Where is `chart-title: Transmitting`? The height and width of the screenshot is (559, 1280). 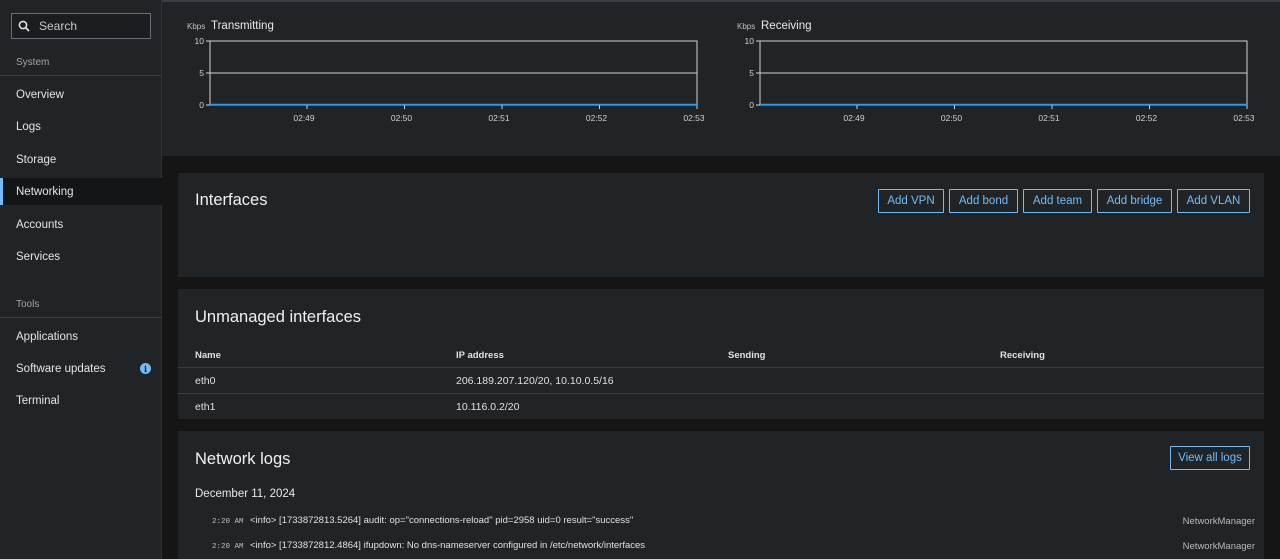 chart-title: Transmitting is located at coordinates (242, 26).